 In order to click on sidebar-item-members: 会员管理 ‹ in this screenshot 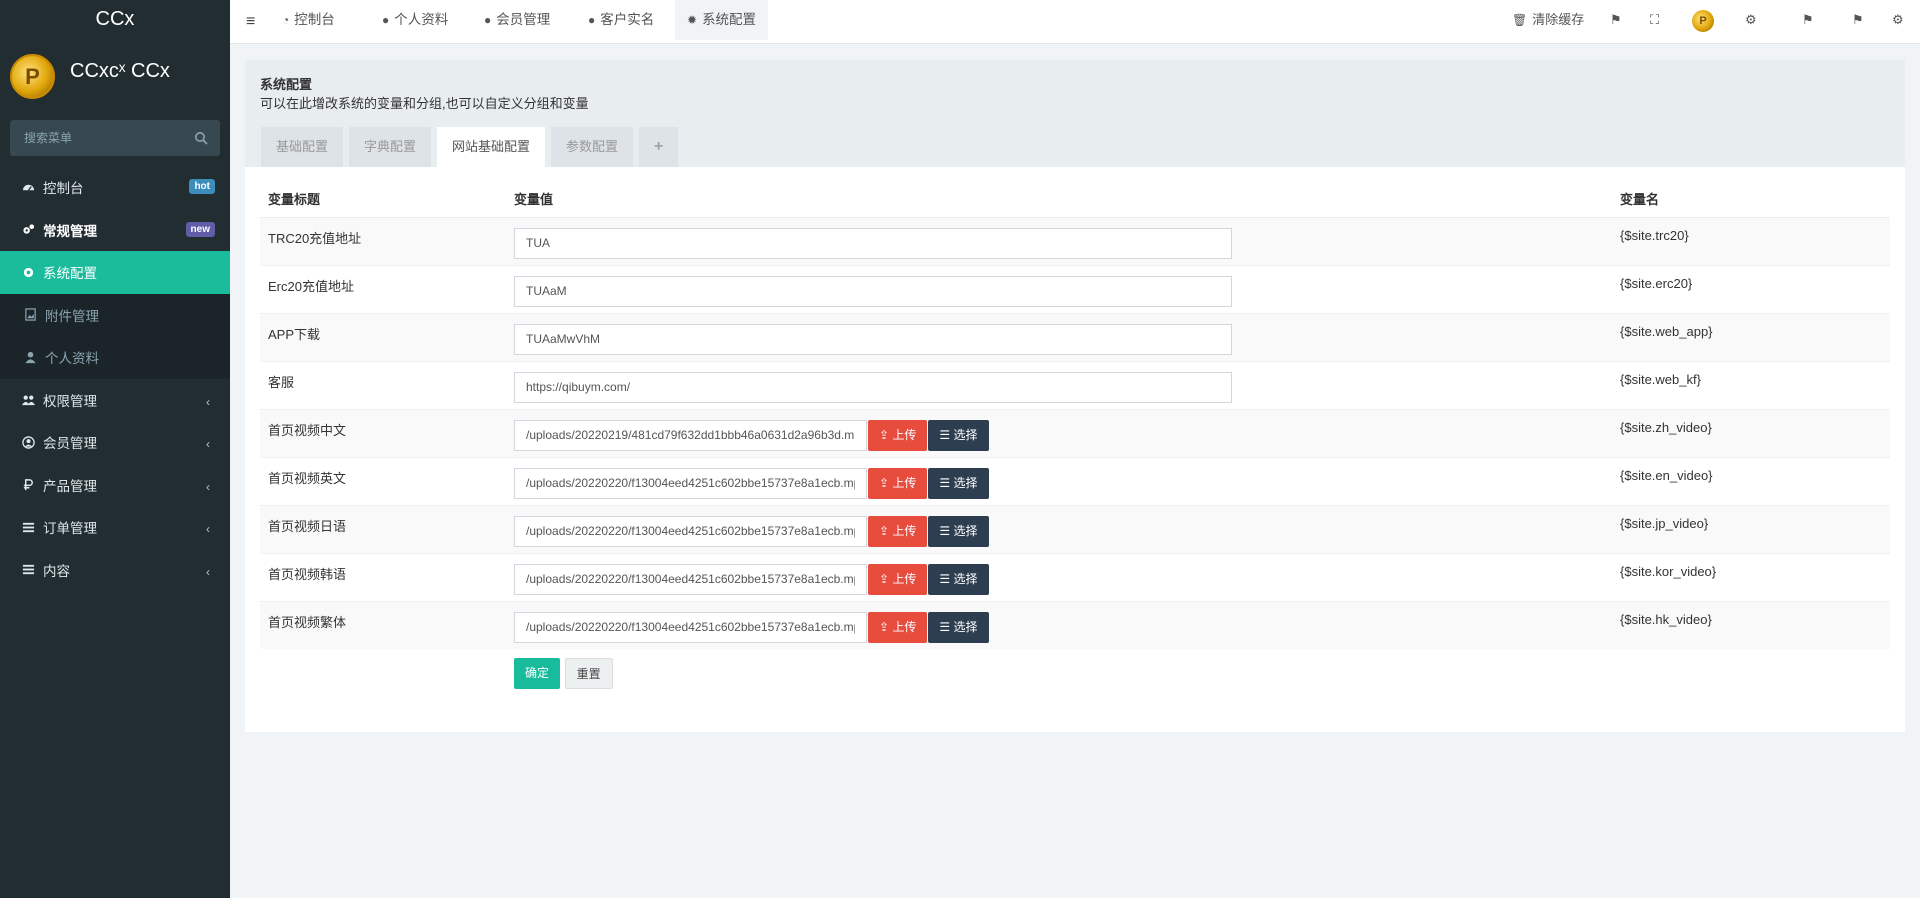, I will do `click(115, 442)`.